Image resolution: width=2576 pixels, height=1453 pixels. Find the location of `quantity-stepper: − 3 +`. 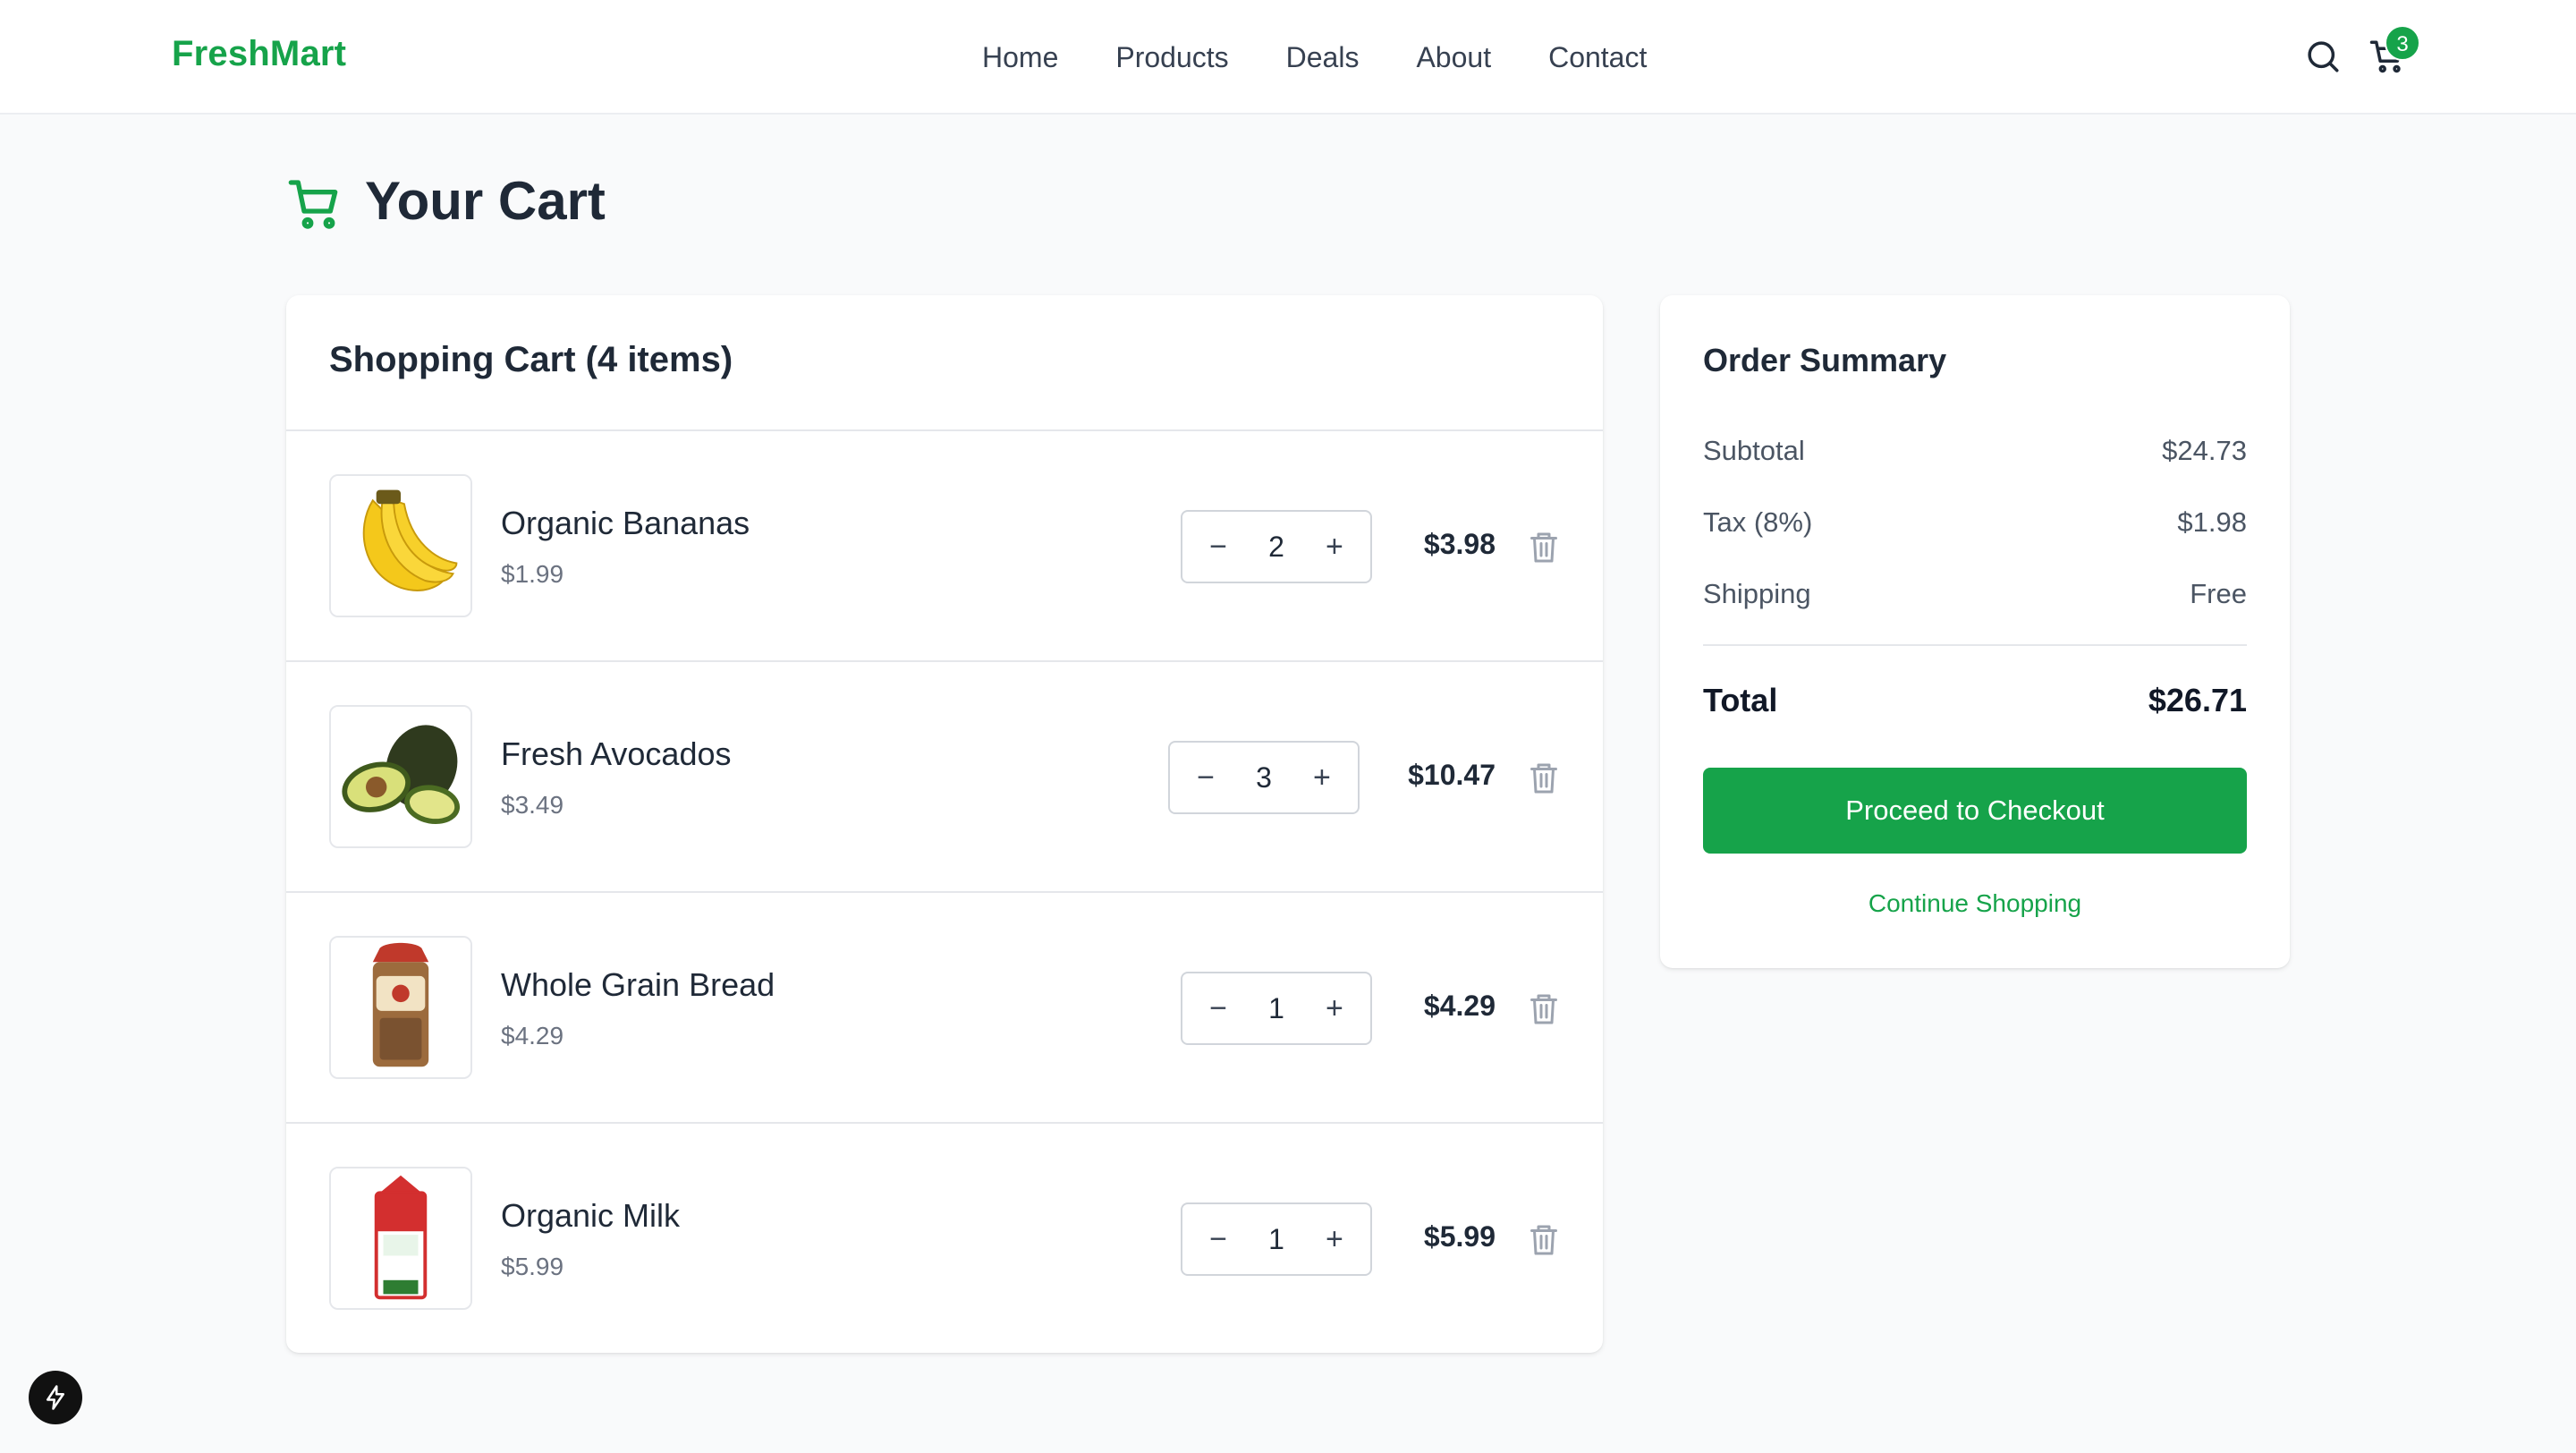

quantity-stepper: − 3 + is located at coordinates (1264, 777).